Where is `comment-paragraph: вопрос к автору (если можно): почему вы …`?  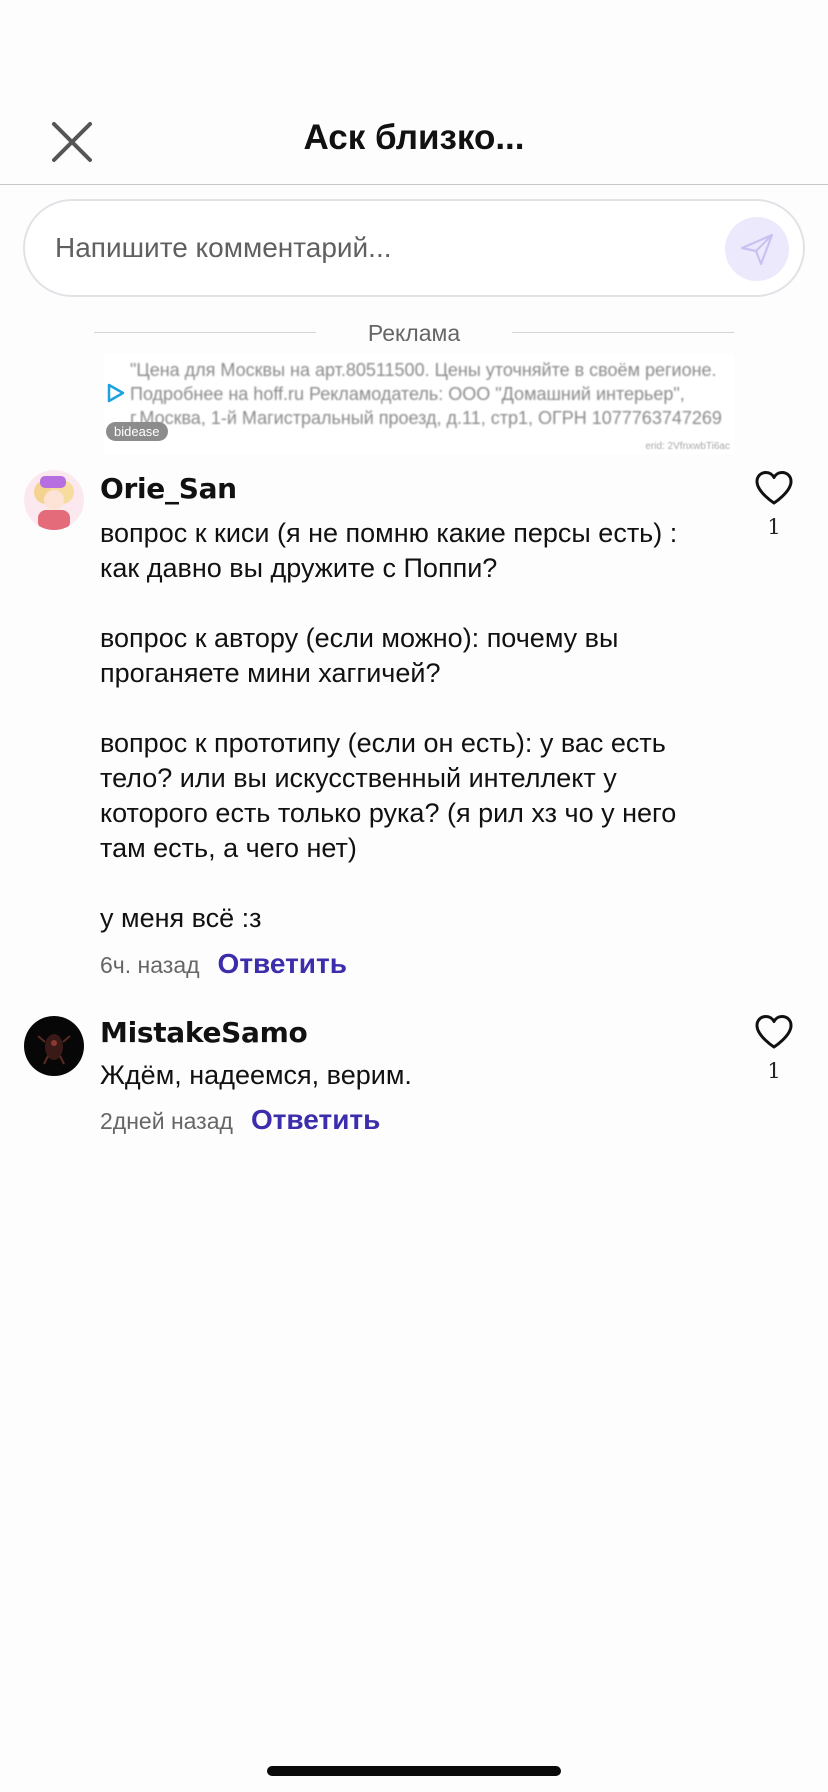
comment-paragraph: вопрос к автору (если можно): почему вы … is located at coordinates (359, 655).